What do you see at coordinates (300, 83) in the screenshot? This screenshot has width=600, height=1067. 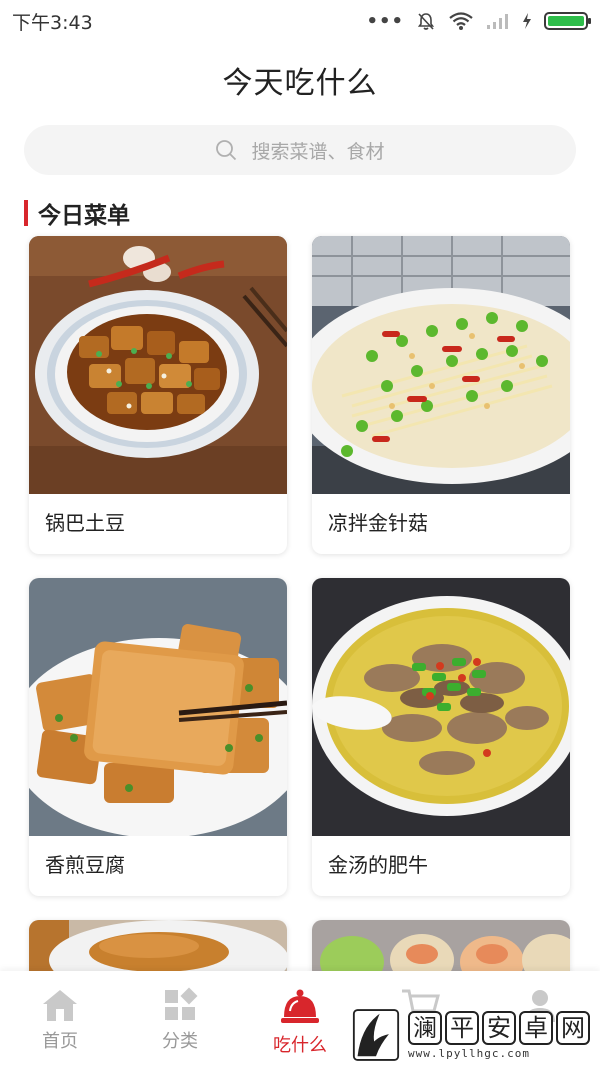 I see `page-title: 今天吃什么` at bounding box center [300, 83].